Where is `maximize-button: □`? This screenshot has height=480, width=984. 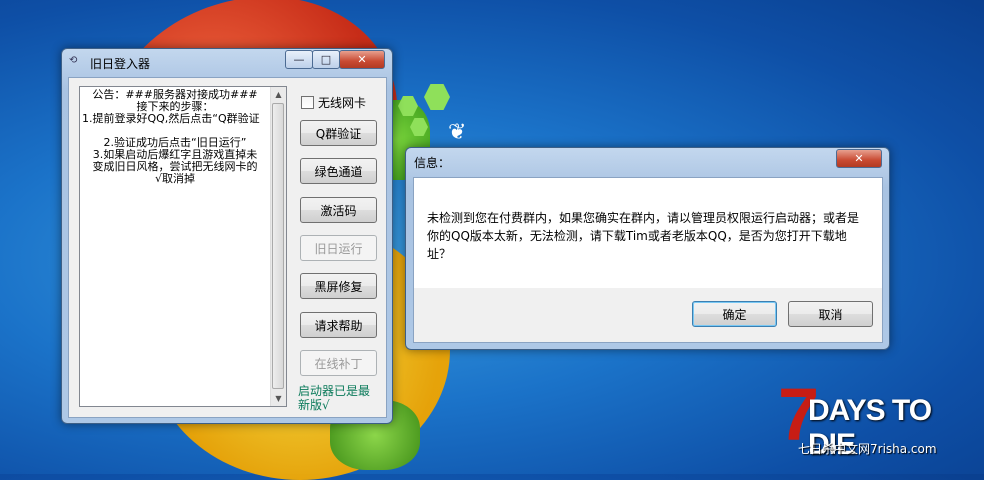
maximize-button: □ is located at coordinates (326, 59).